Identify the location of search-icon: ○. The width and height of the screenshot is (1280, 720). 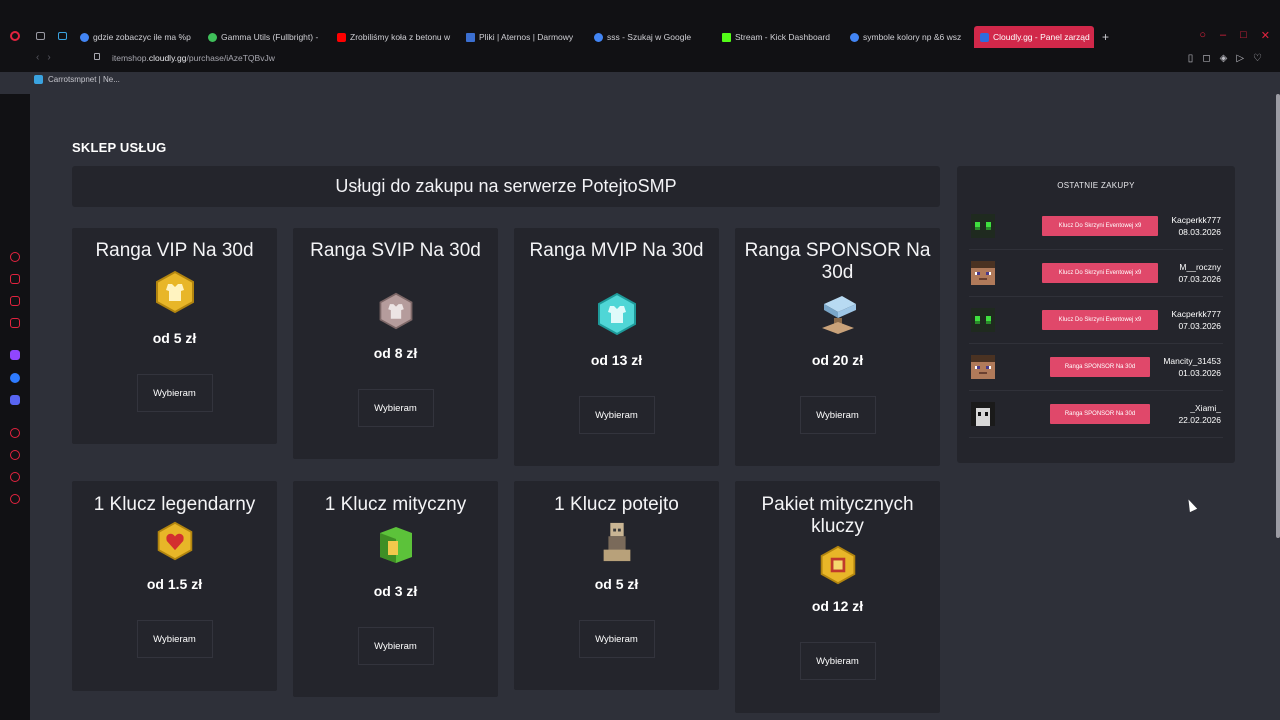
(1202, 35).